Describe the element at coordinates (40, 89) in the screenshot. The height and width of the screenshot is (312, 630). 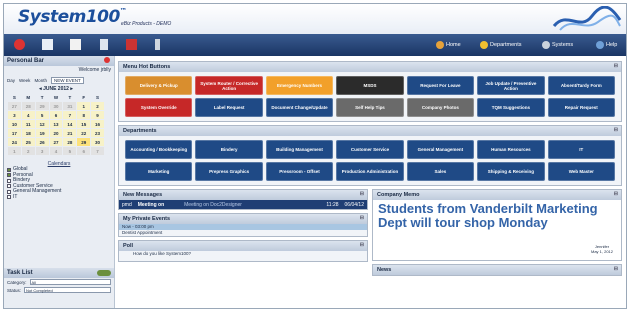
I see `prev-month-button: ◂` at that location.